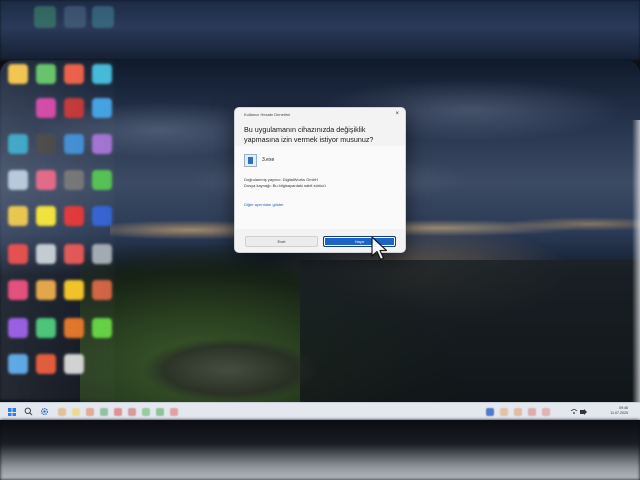 The height and width of the screenshot is (480, 640). Describe the element at coordinates (320, 411) in the screenshot. I see `taskbar: 09:46 11.07.2025` at that location.